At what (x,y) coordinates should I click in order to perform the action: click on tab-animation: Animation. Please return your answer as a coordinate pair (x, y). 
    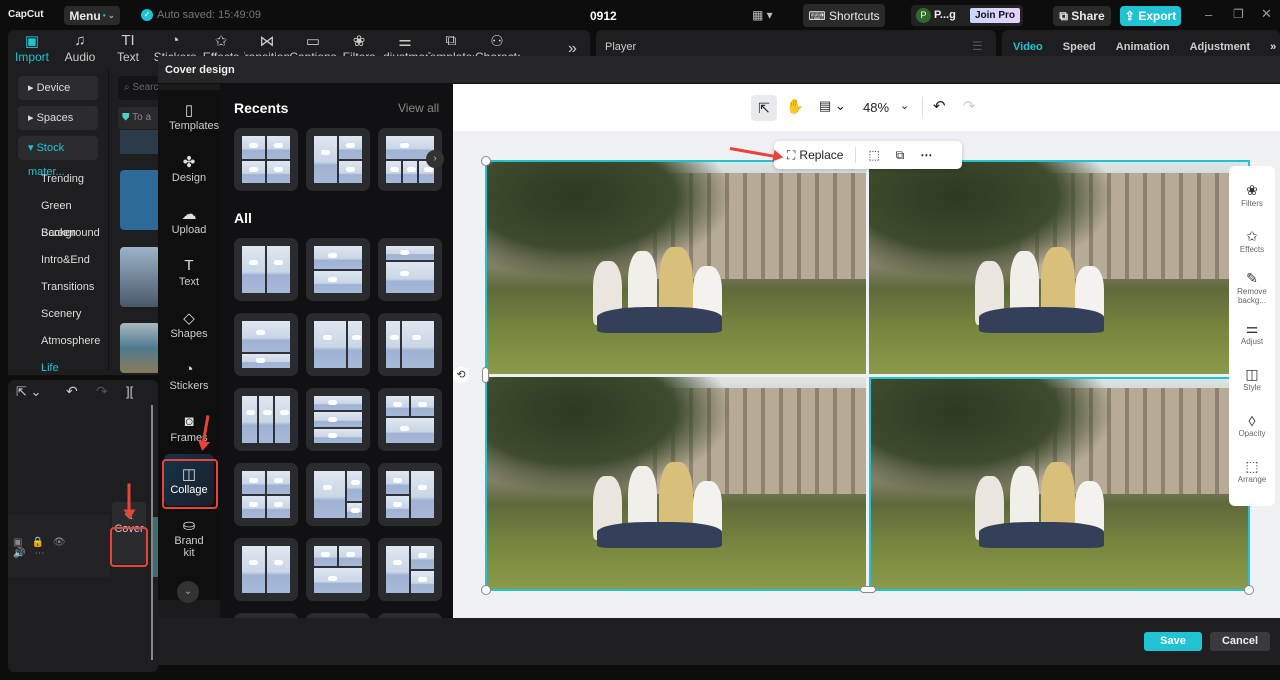
    Looking at the image, I should click on (1143, 47).